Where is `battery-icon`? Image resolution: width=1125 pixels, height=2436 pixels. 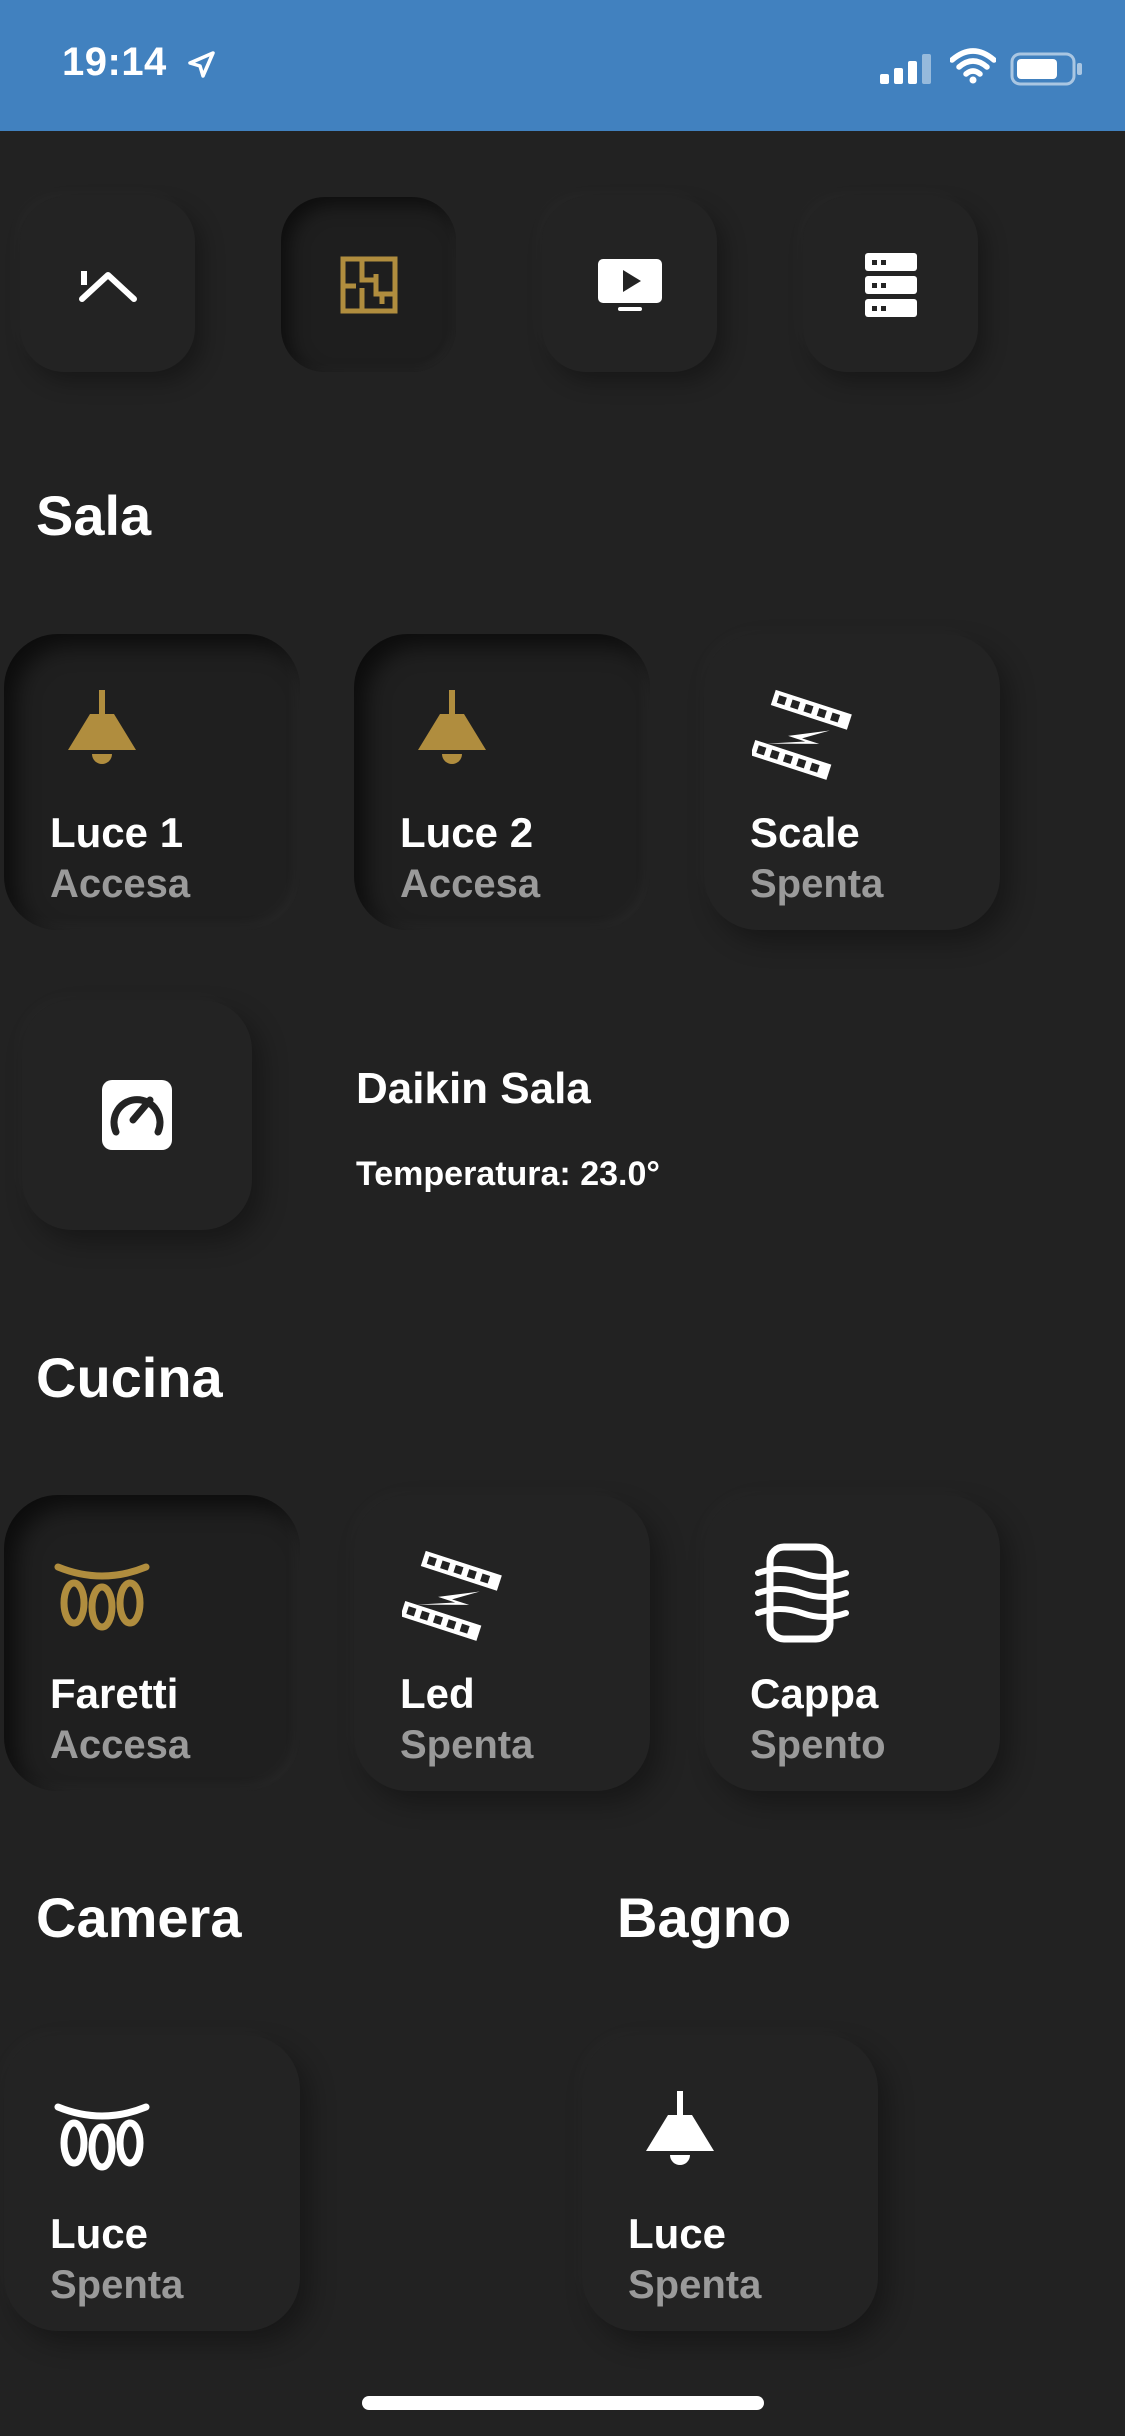 battery-icon is located at coordinates (1046, 69).